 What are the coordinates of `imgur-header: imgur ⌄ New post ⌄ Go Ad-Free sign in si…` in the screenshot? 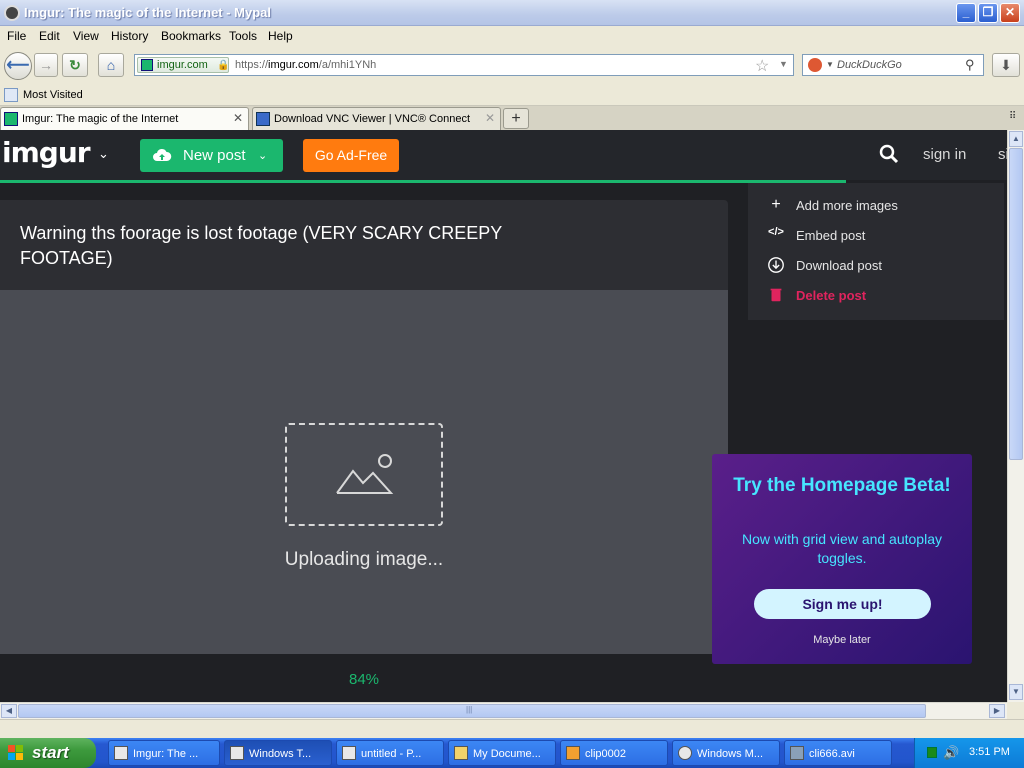 It's located at (503, 155).